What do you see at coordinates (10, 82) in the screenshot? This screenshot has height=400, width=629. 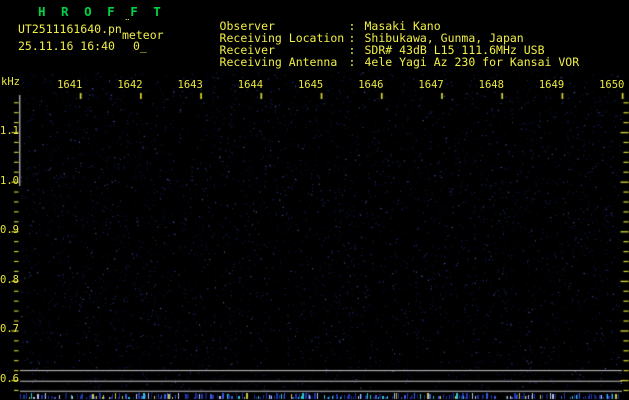 I see `y-axis-unit-label: kHz` at bounding box center [10, 82].